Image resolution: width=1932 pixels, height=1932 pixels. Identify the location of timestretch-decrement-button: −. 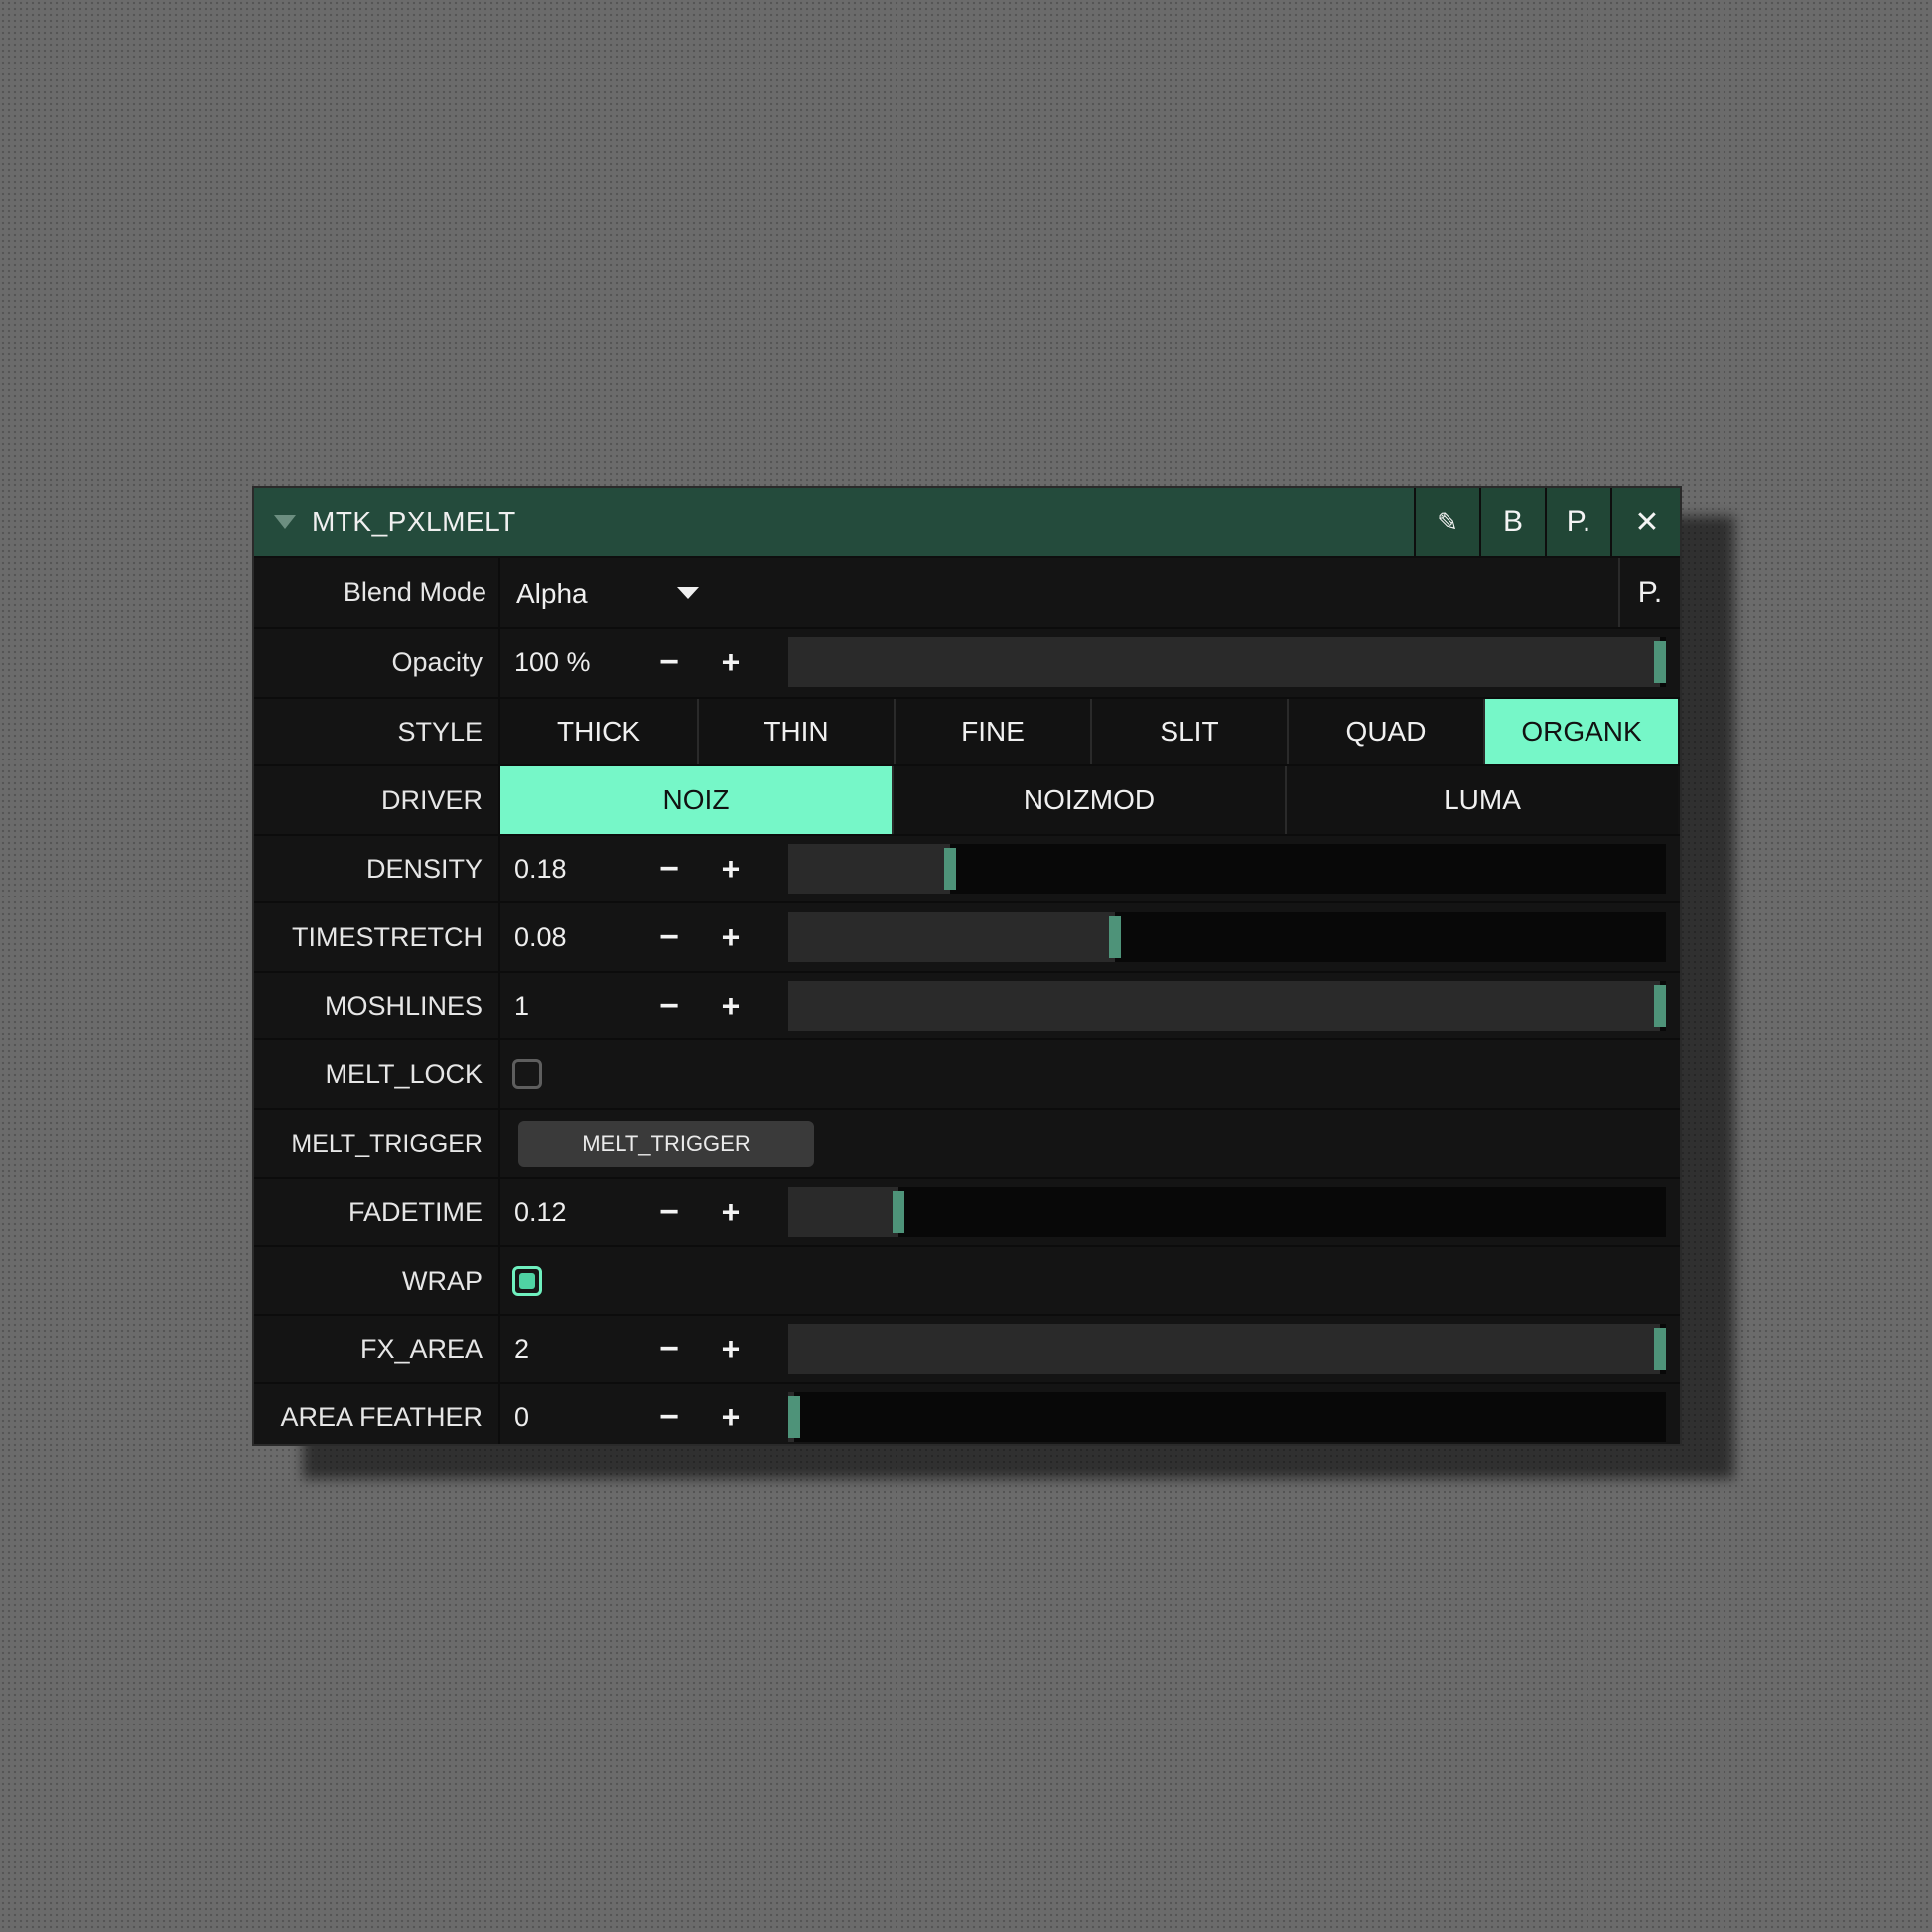
(669, 937).